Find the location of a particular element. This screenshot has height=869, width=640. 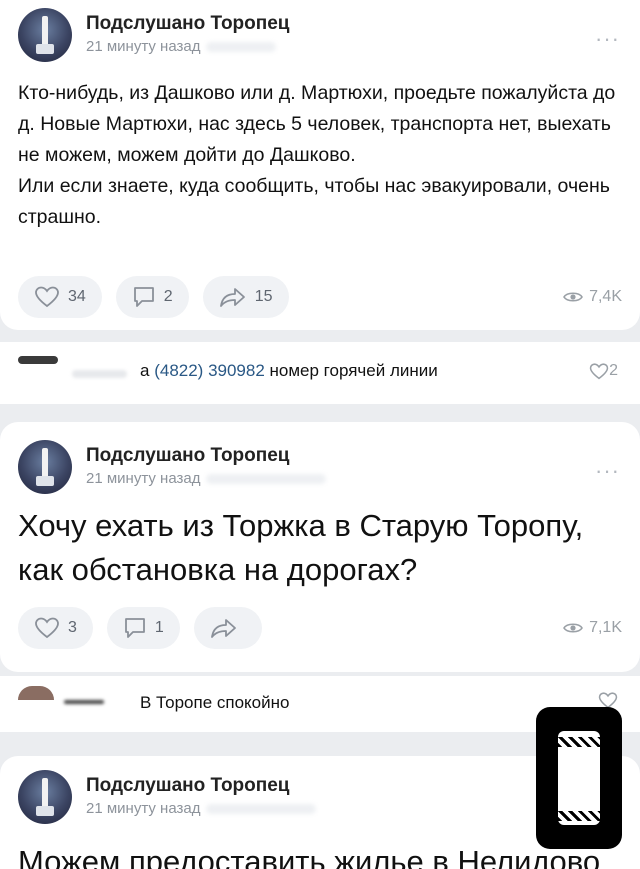

watermark-zigzag-bottom is located at coordinates (579, 816).